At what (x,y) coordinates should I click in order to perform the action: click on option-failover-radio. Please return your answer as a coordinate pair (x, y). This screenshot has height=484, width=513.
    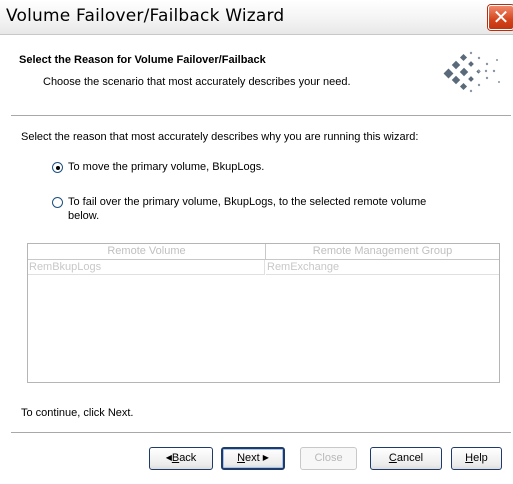
    Looking at the image, I should click on (57, 202).